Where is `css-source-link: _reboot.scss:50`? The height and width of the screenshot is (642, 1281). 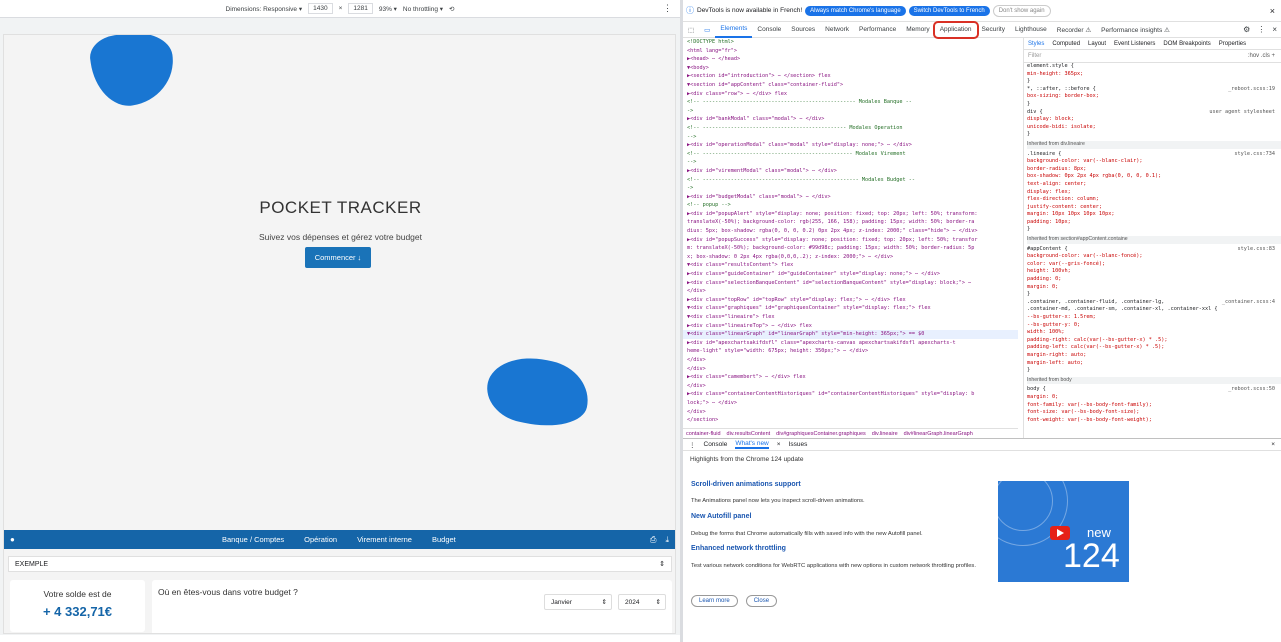
css-source-link: _reboot.scss:50 is located at coordinates (1254, 390).